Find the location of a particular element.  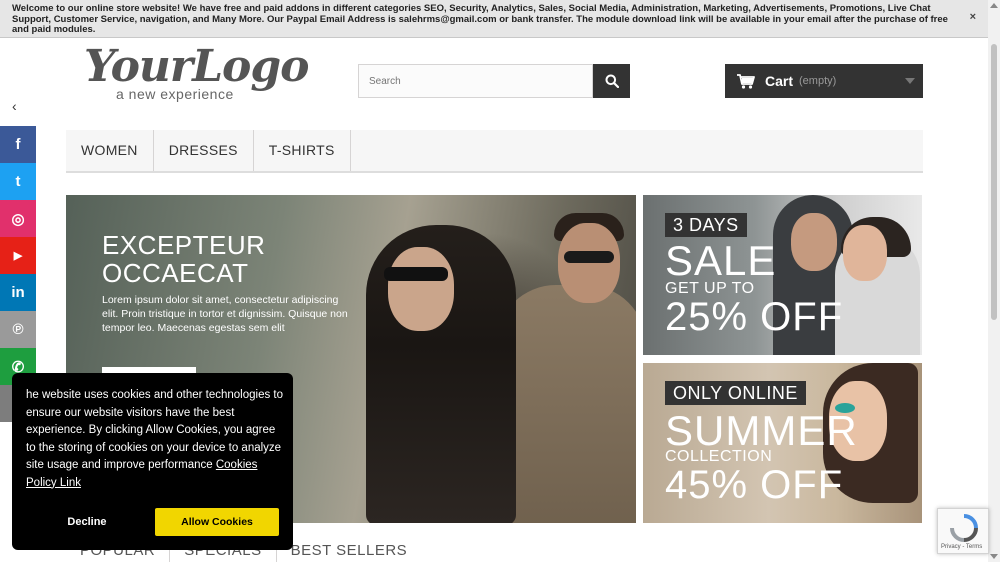

scroll-down-arrow-icon is located at coordinates (994, 556).